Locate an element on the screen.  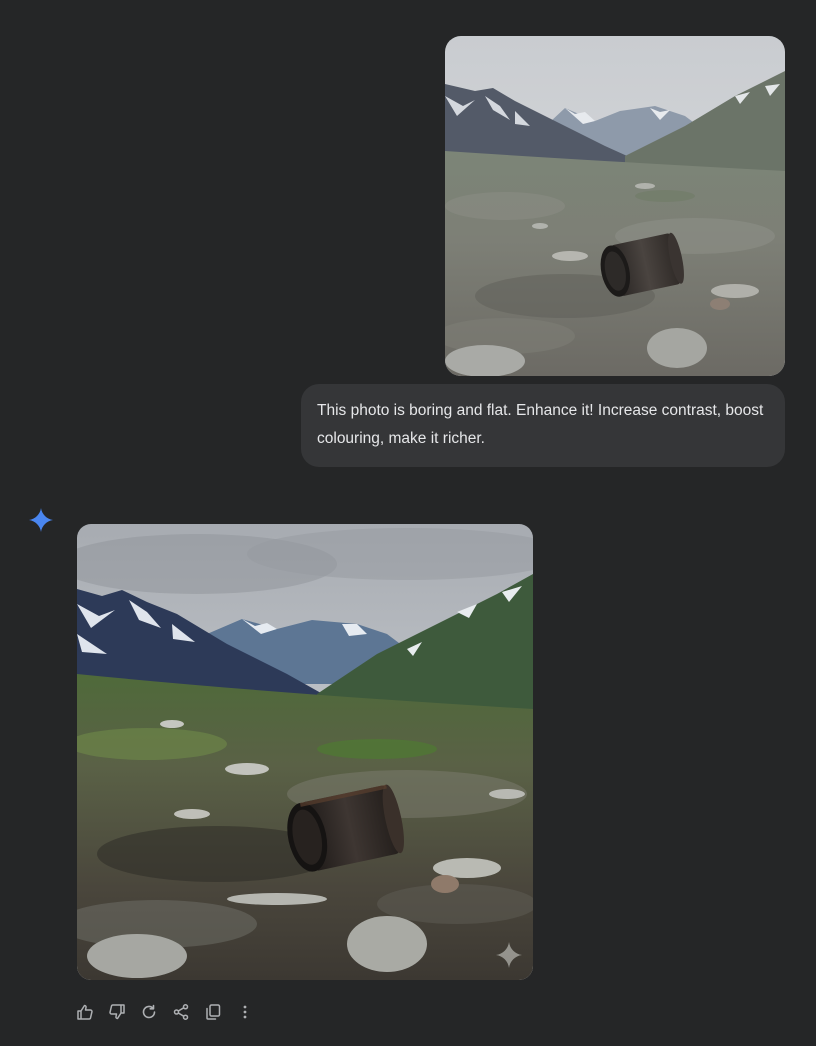
more-options-button is located at coordinates (245, 1012).